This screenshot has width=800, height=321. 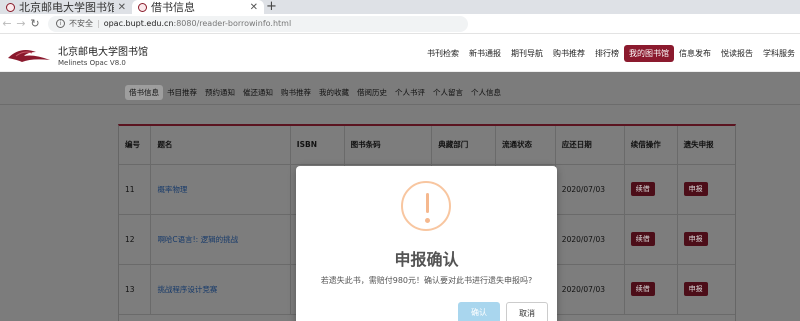 What do you see at coordinates (138, 23) in the screenshot?
I see `url-host: opac.bupt.edu.cn` at bounding box center [138, 23].